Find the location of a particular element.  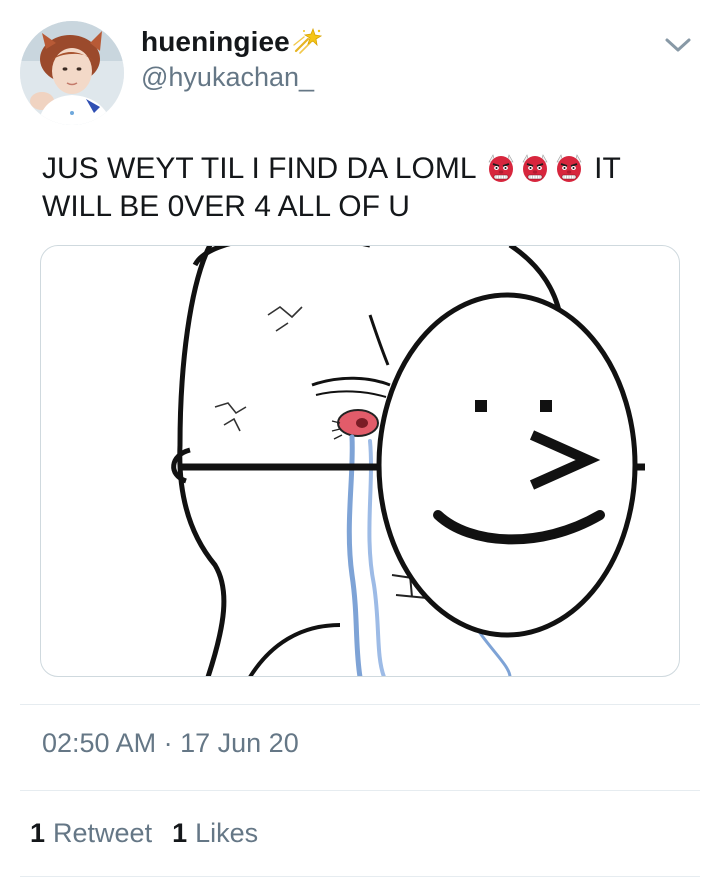

tweet-time: 02:50 AM is located at coordinates (99, 743).